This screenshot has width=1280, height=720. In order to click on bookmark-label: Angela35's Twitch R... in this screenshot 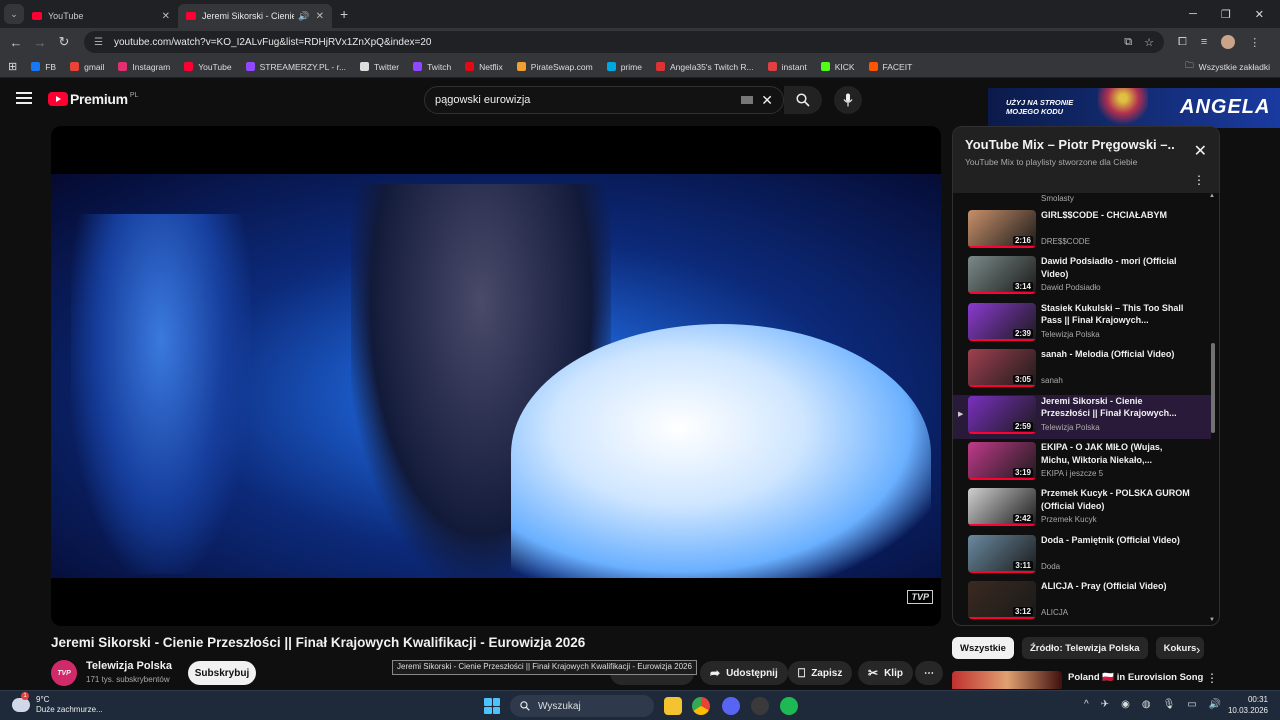, I will do `click(711, 66)`.